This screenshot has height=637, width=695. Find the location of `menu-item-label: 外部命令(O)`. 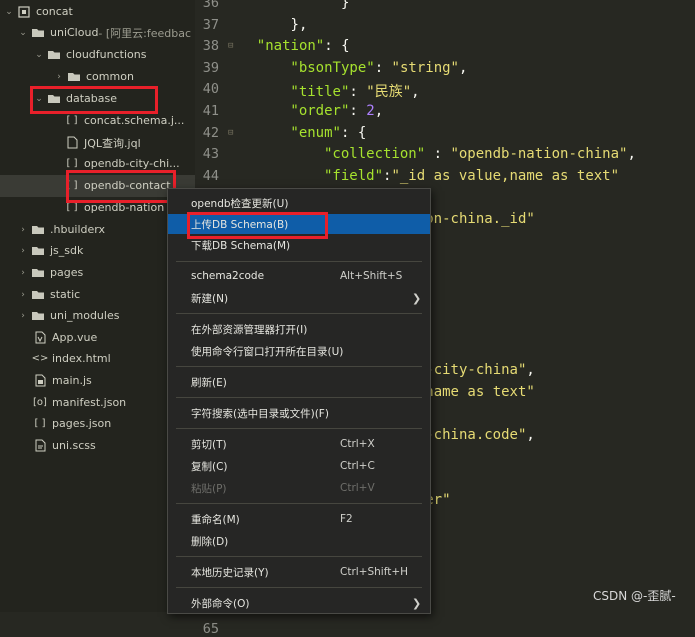

menu-item-label: 外部命令(O) is located at coordinates (220, 603).